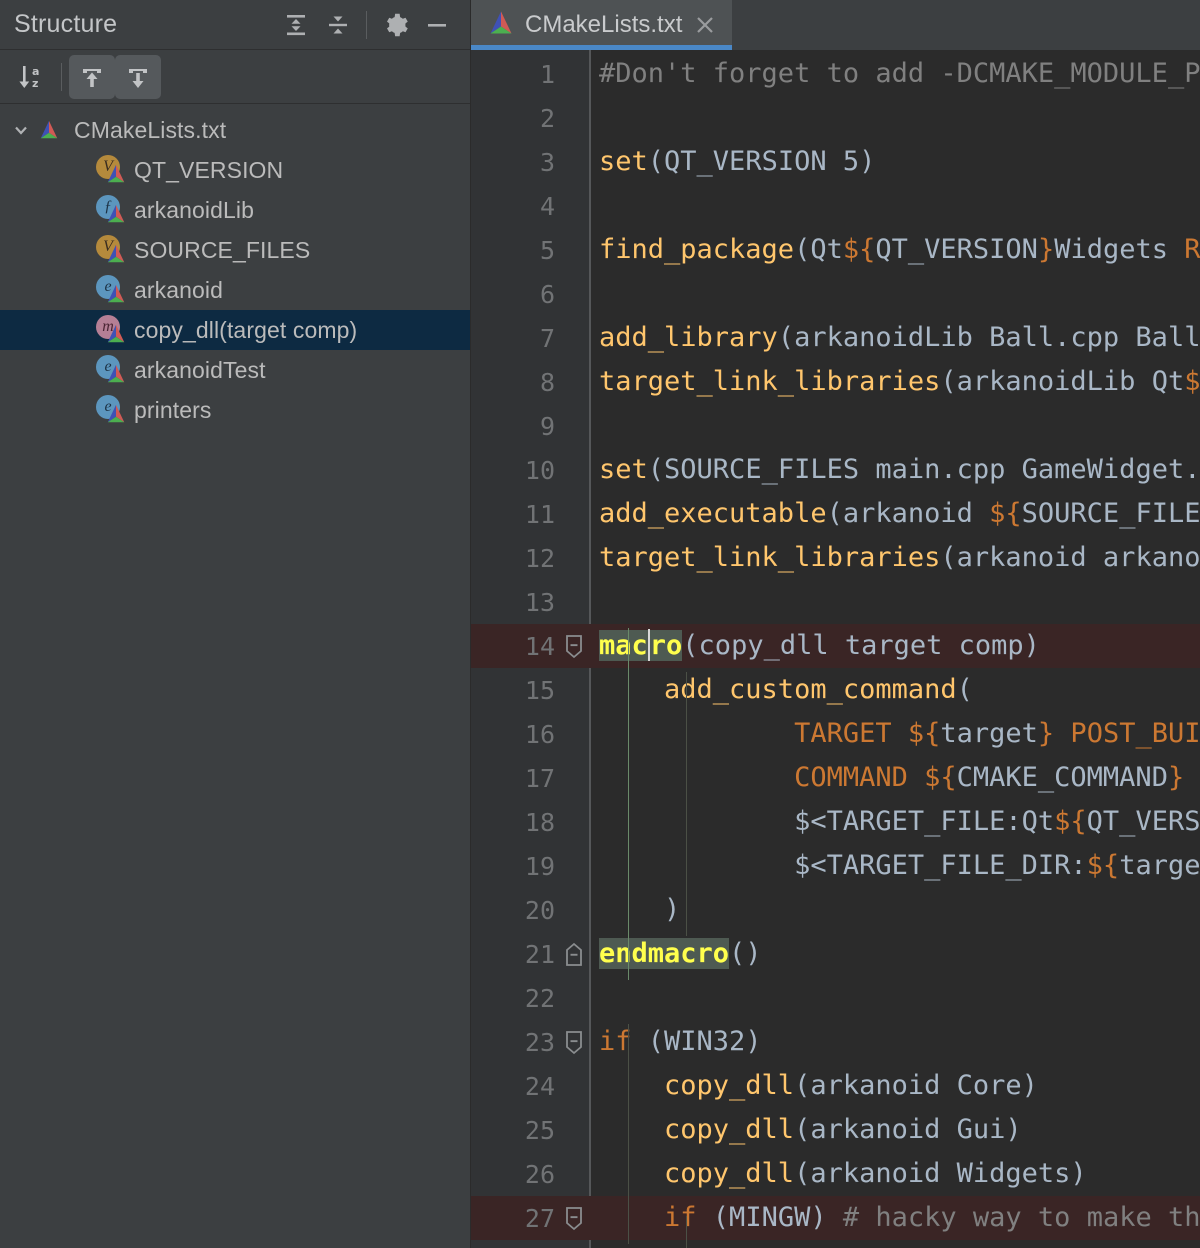 This screenshot has width=1200, height=1248. Describe the element at coordinates (819, 644) in the screenshot. I see `code-line-text: macro(copy_dll target comp)` at that location.